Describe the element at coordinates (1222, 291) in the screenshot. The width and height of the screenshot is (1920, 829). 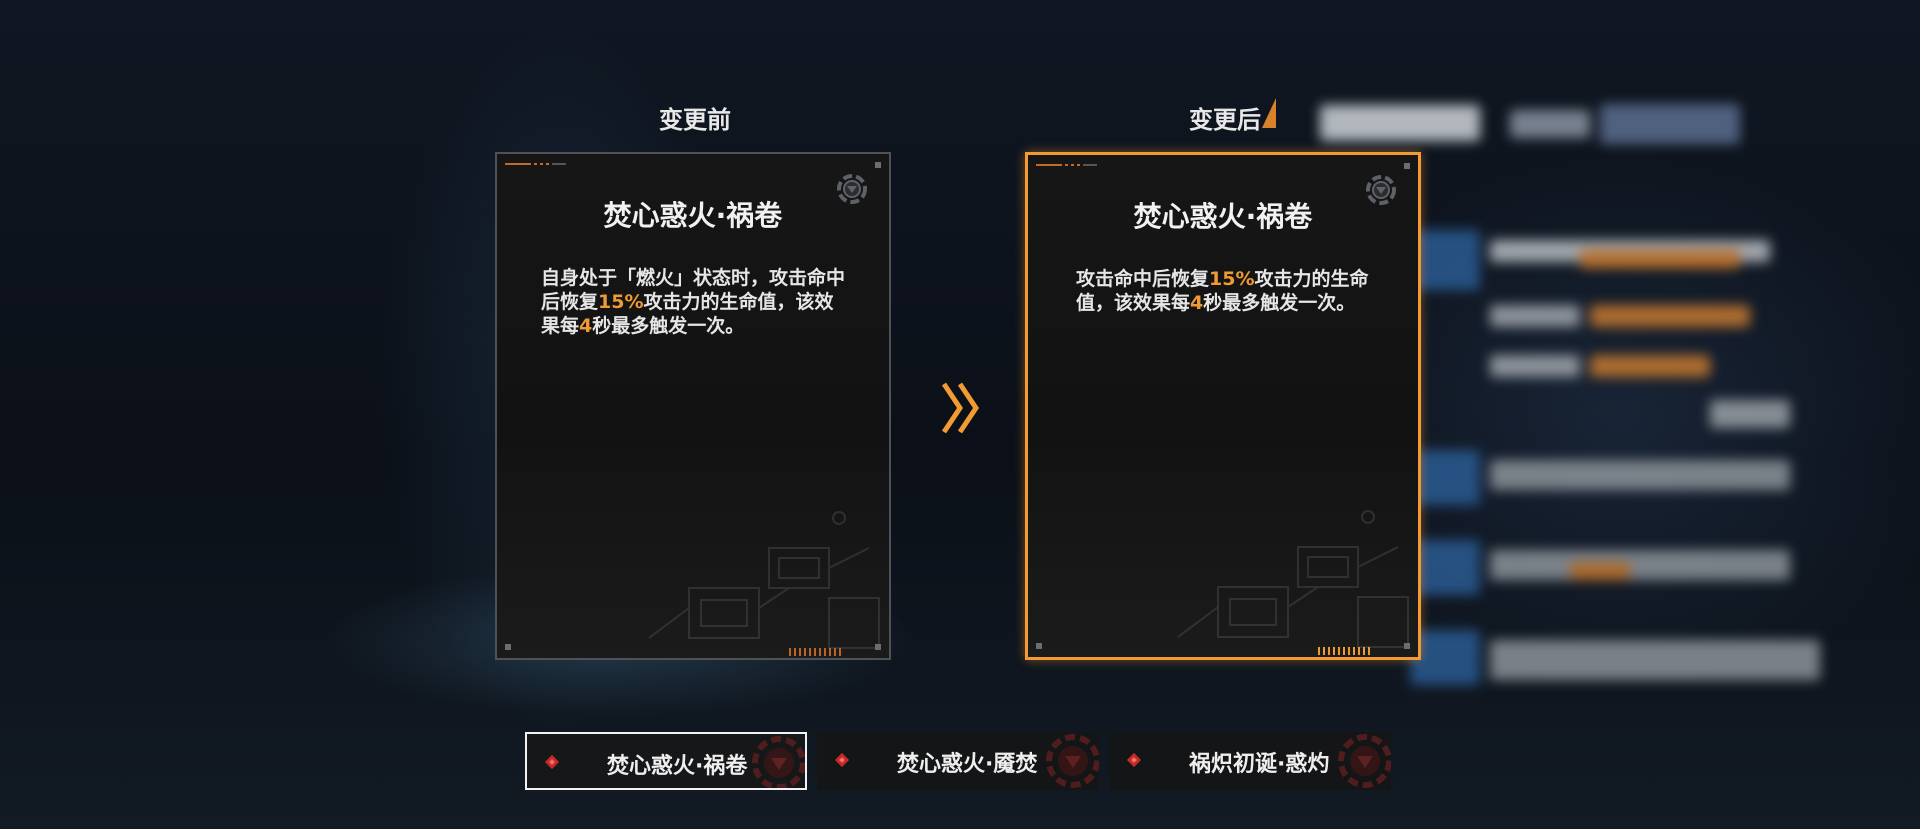
I see `card-description: 攻击命中后恢复15%攻击力的生命值，该效果每4秒最多触发一次。` at that location.